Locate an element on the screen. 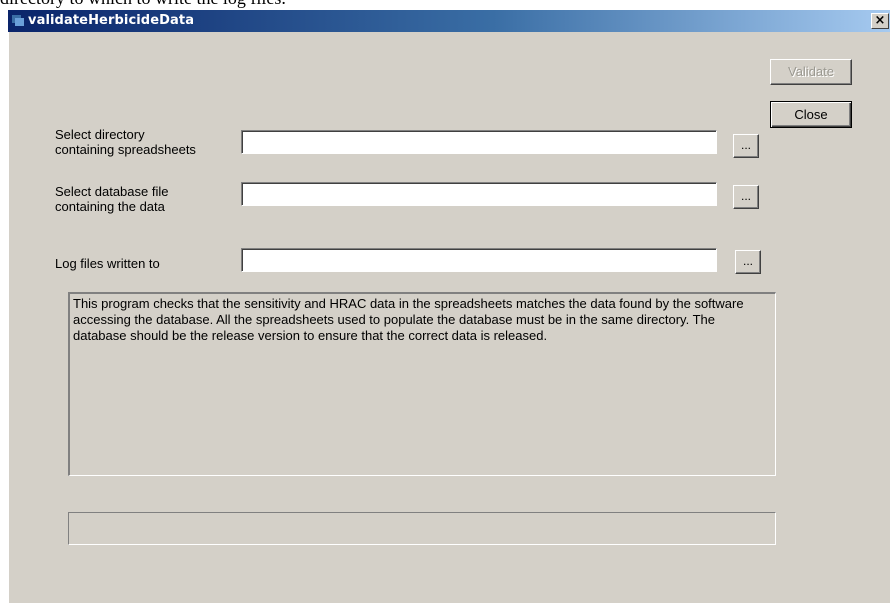 Image resolution: width=890 pixels, height=603 pixels. log-files-input is located at coordinates (479, 260).